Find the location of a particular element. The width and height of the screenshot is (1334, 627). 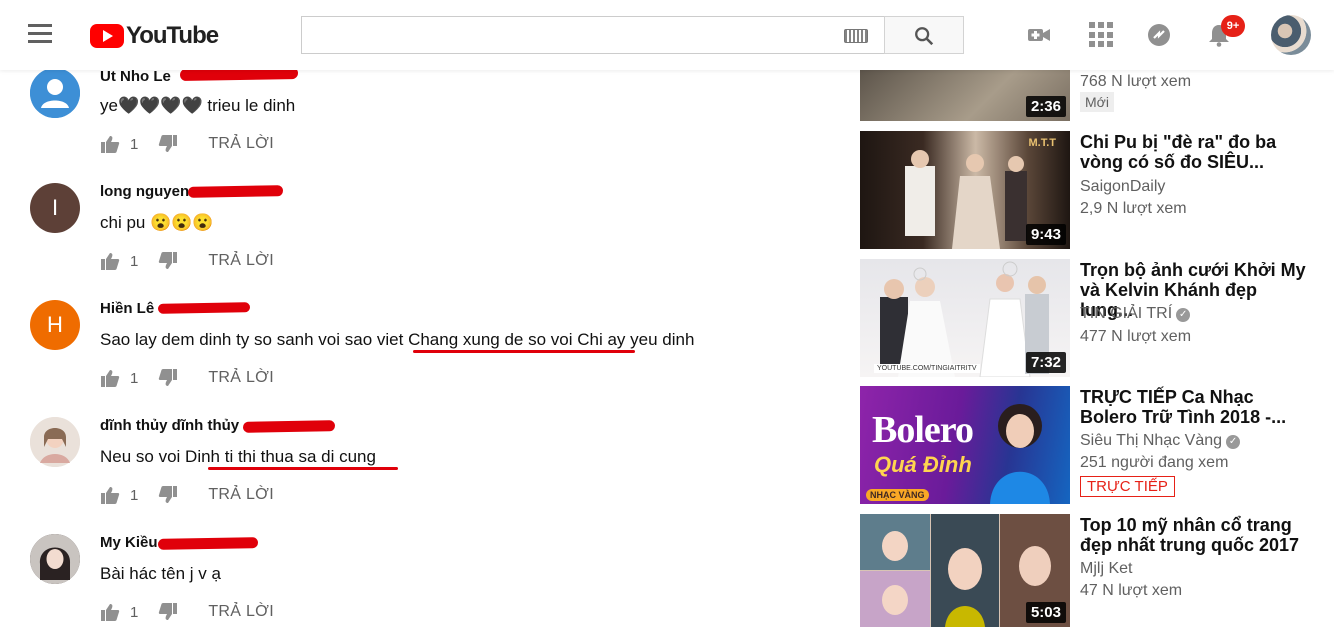

thumbnail-tag: NHẠC VÀNG is located at coordinates (897, 495).